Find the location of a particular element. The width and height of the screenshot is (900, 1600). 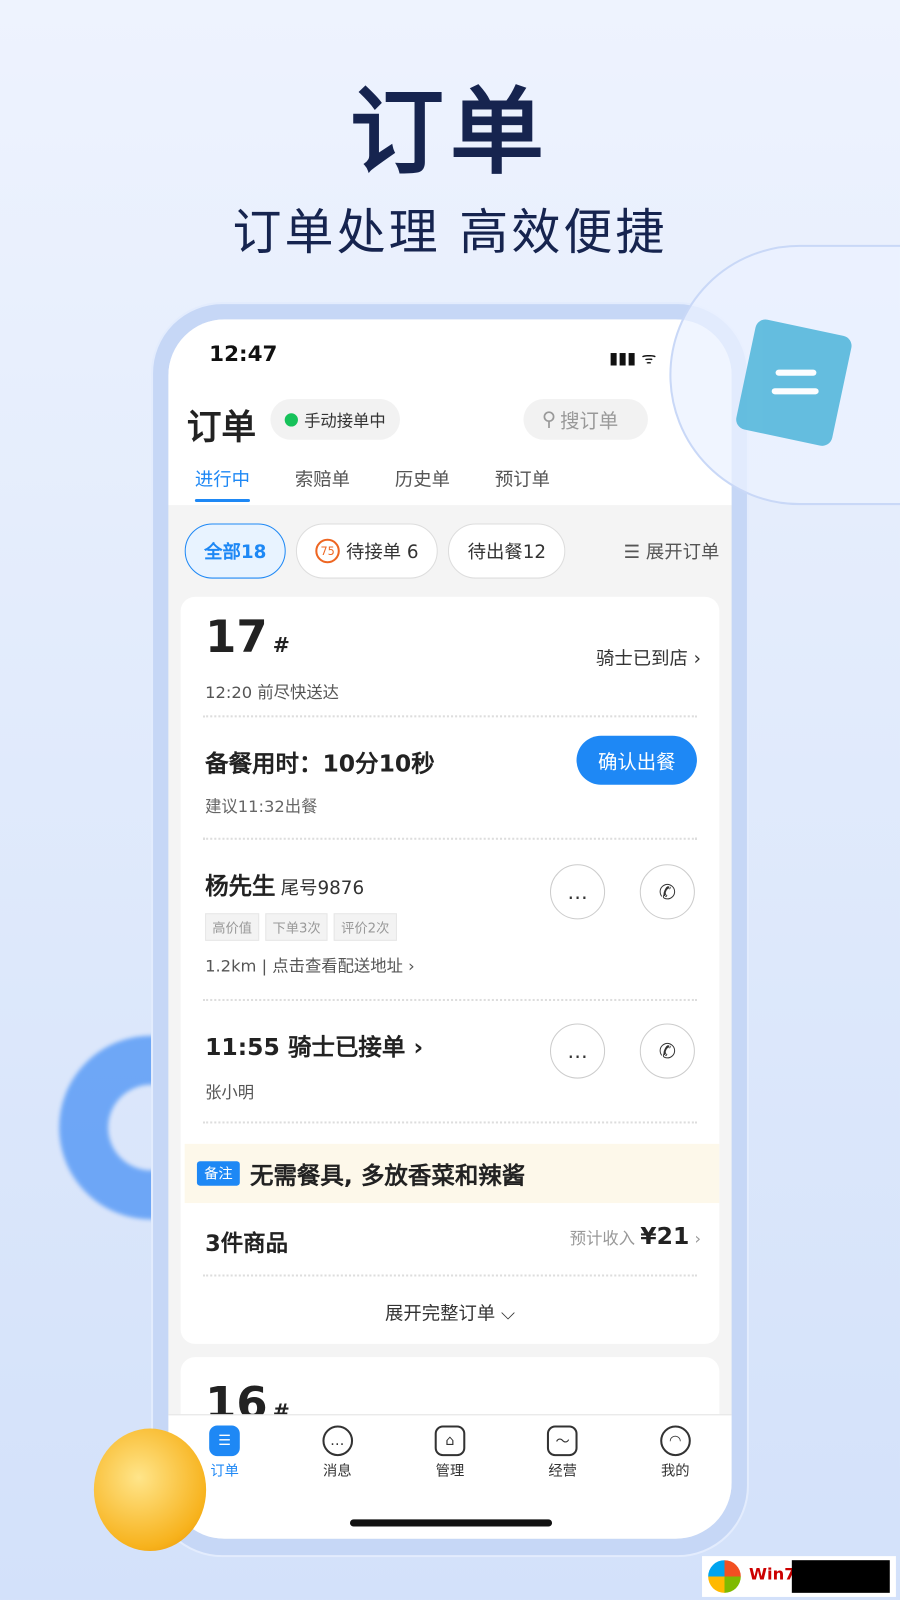

document-icon is located at coordinates (794, 382).